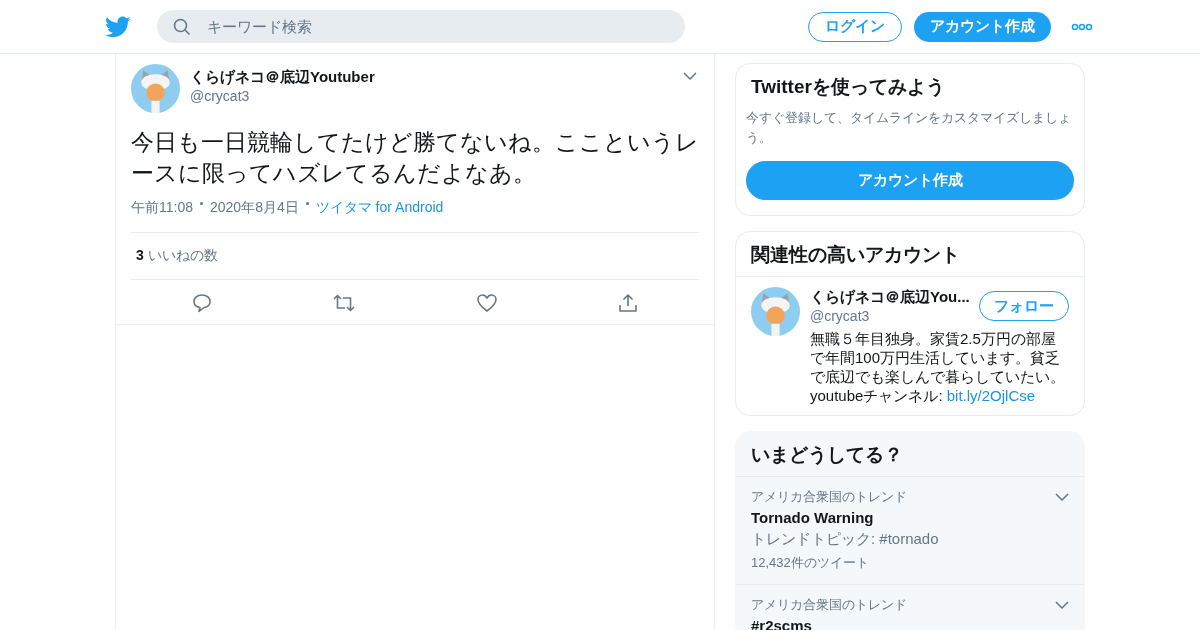 The width and height of the screenshot is (1200, 630). I want to click on search-field: キーワード検索, so click(421, 26).